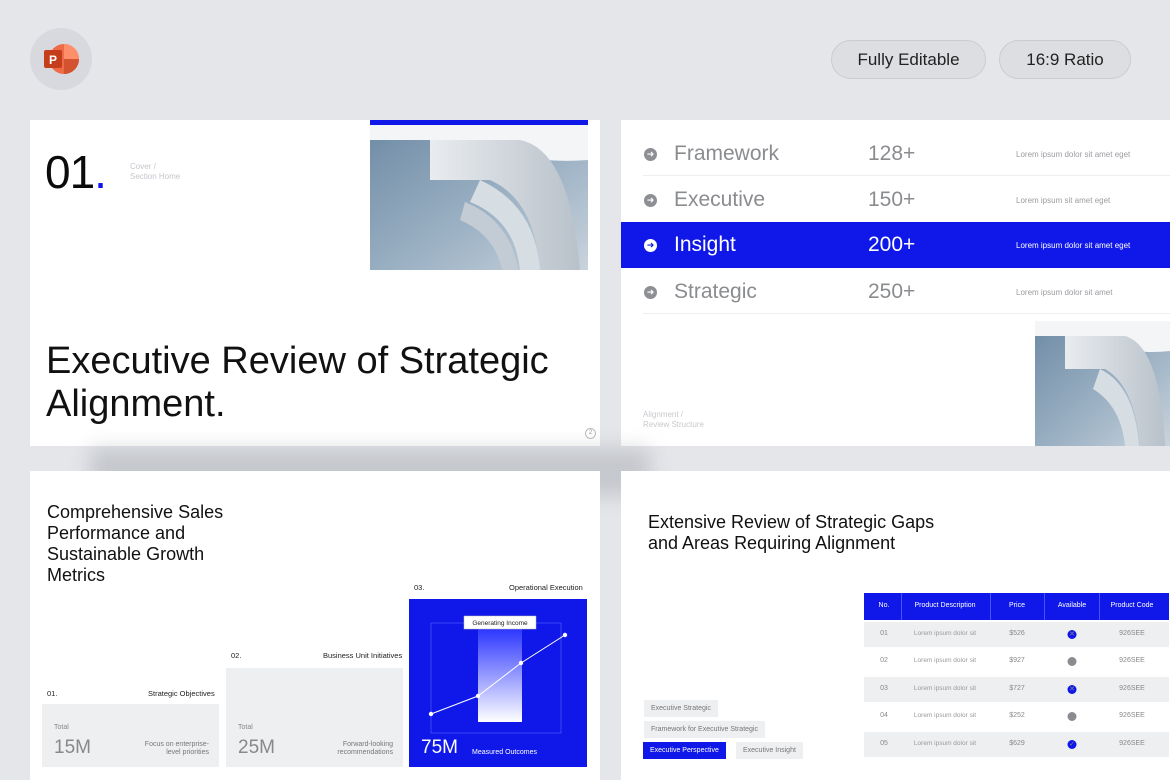  I want to click on table-row: 01 Lorem ipsum dolor sit $526 ✕ 926SEE, so click(1016, 634).